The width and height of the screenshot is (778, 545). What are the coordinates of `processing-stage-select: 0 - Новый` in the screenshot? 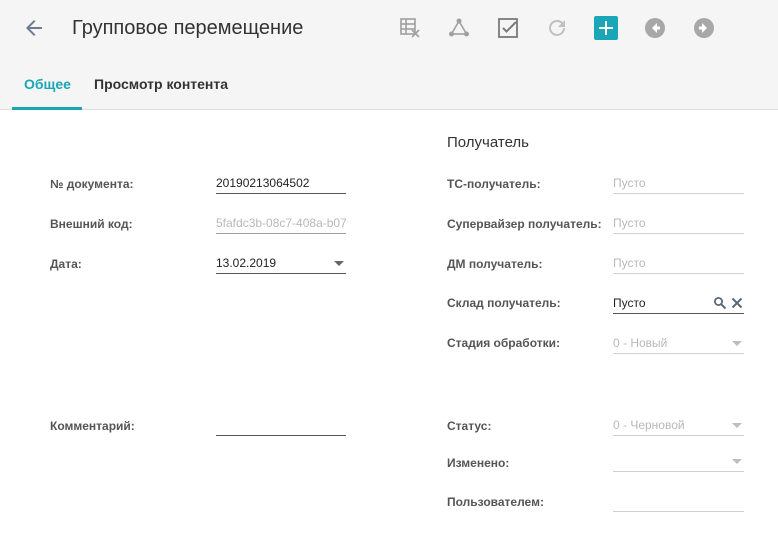 It's located at (678, 344).